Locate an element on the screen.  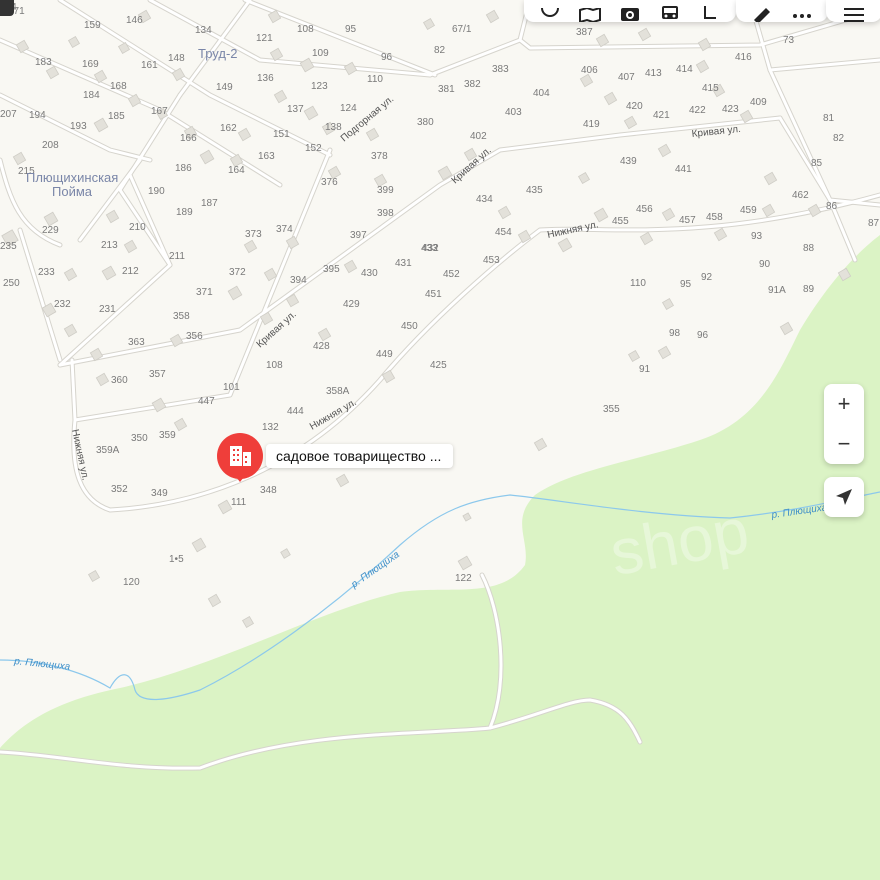
house-number-label: 422 is located at coordinates (697, 110).